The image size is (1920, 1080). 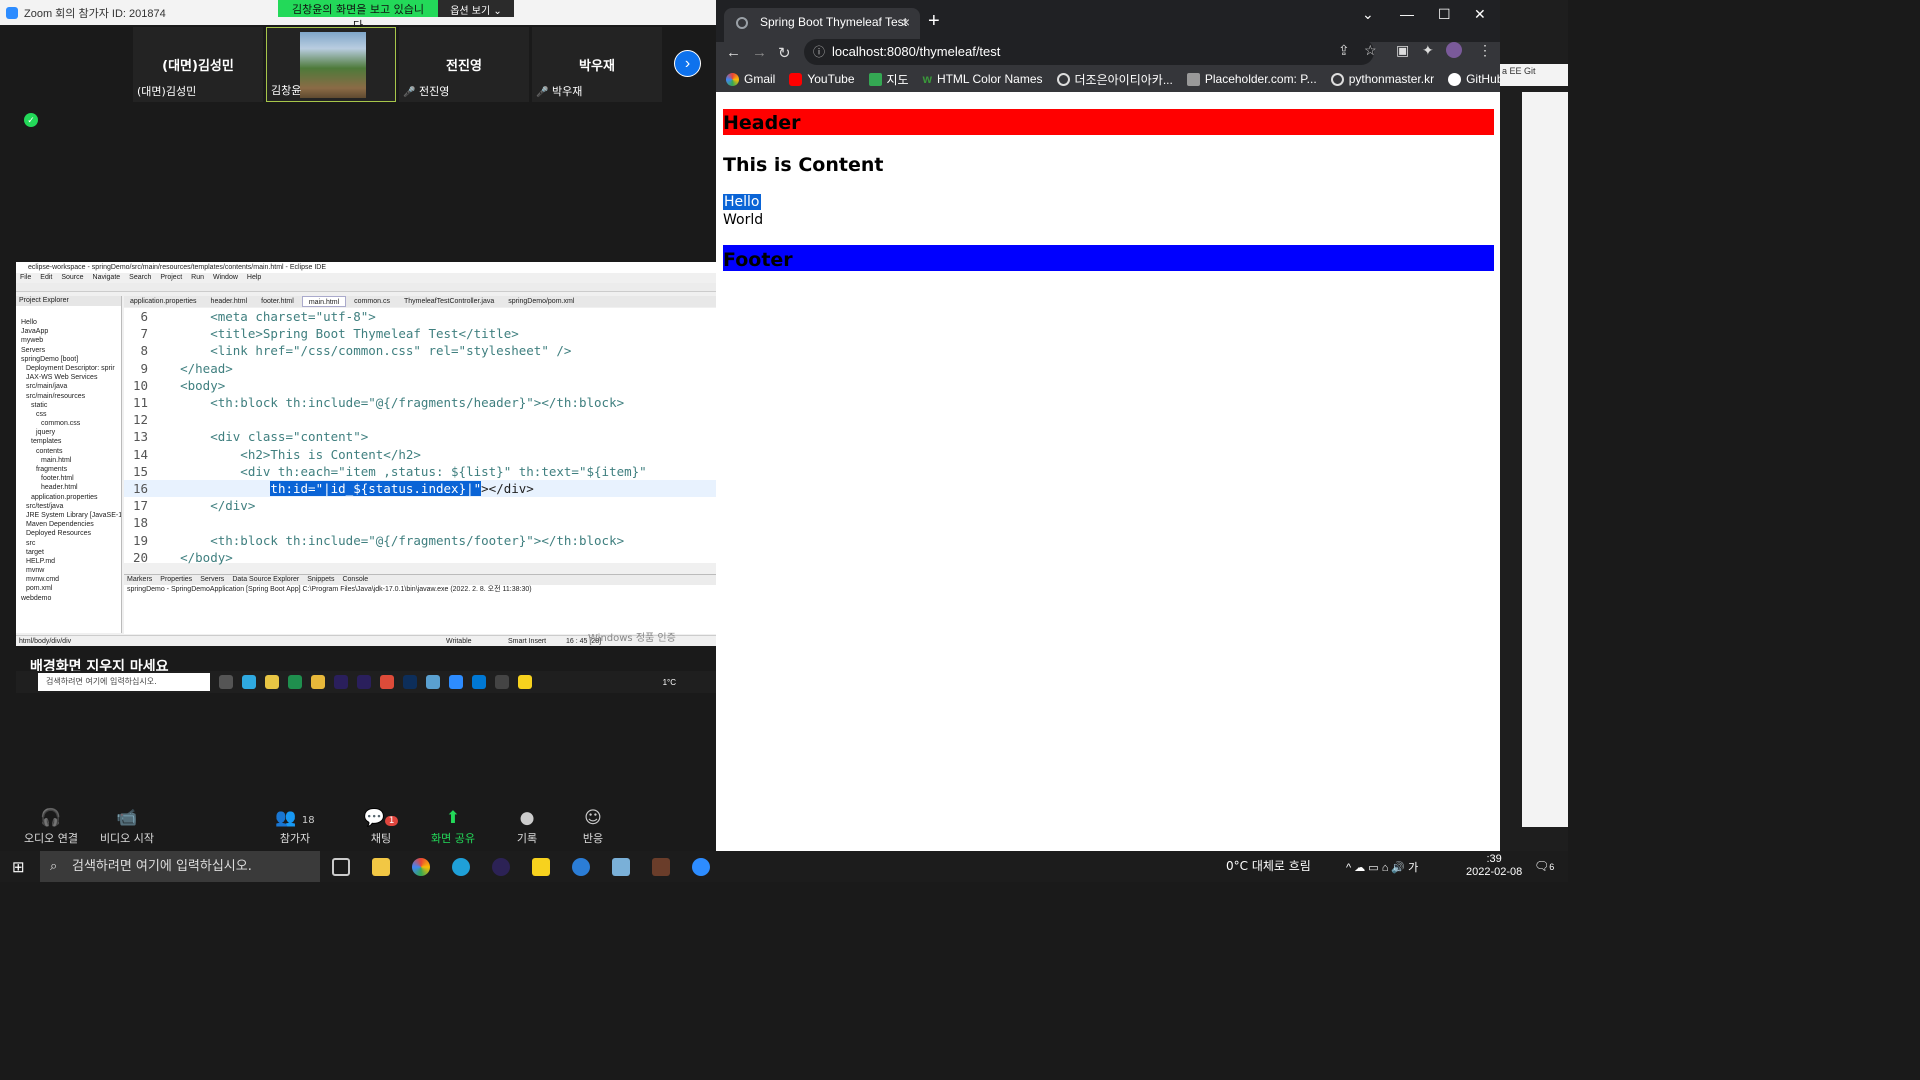 What do you see at coordinates (381, 867) in the screenshot?
I see `file-explorer-icon` at bounding box center [381, 867].